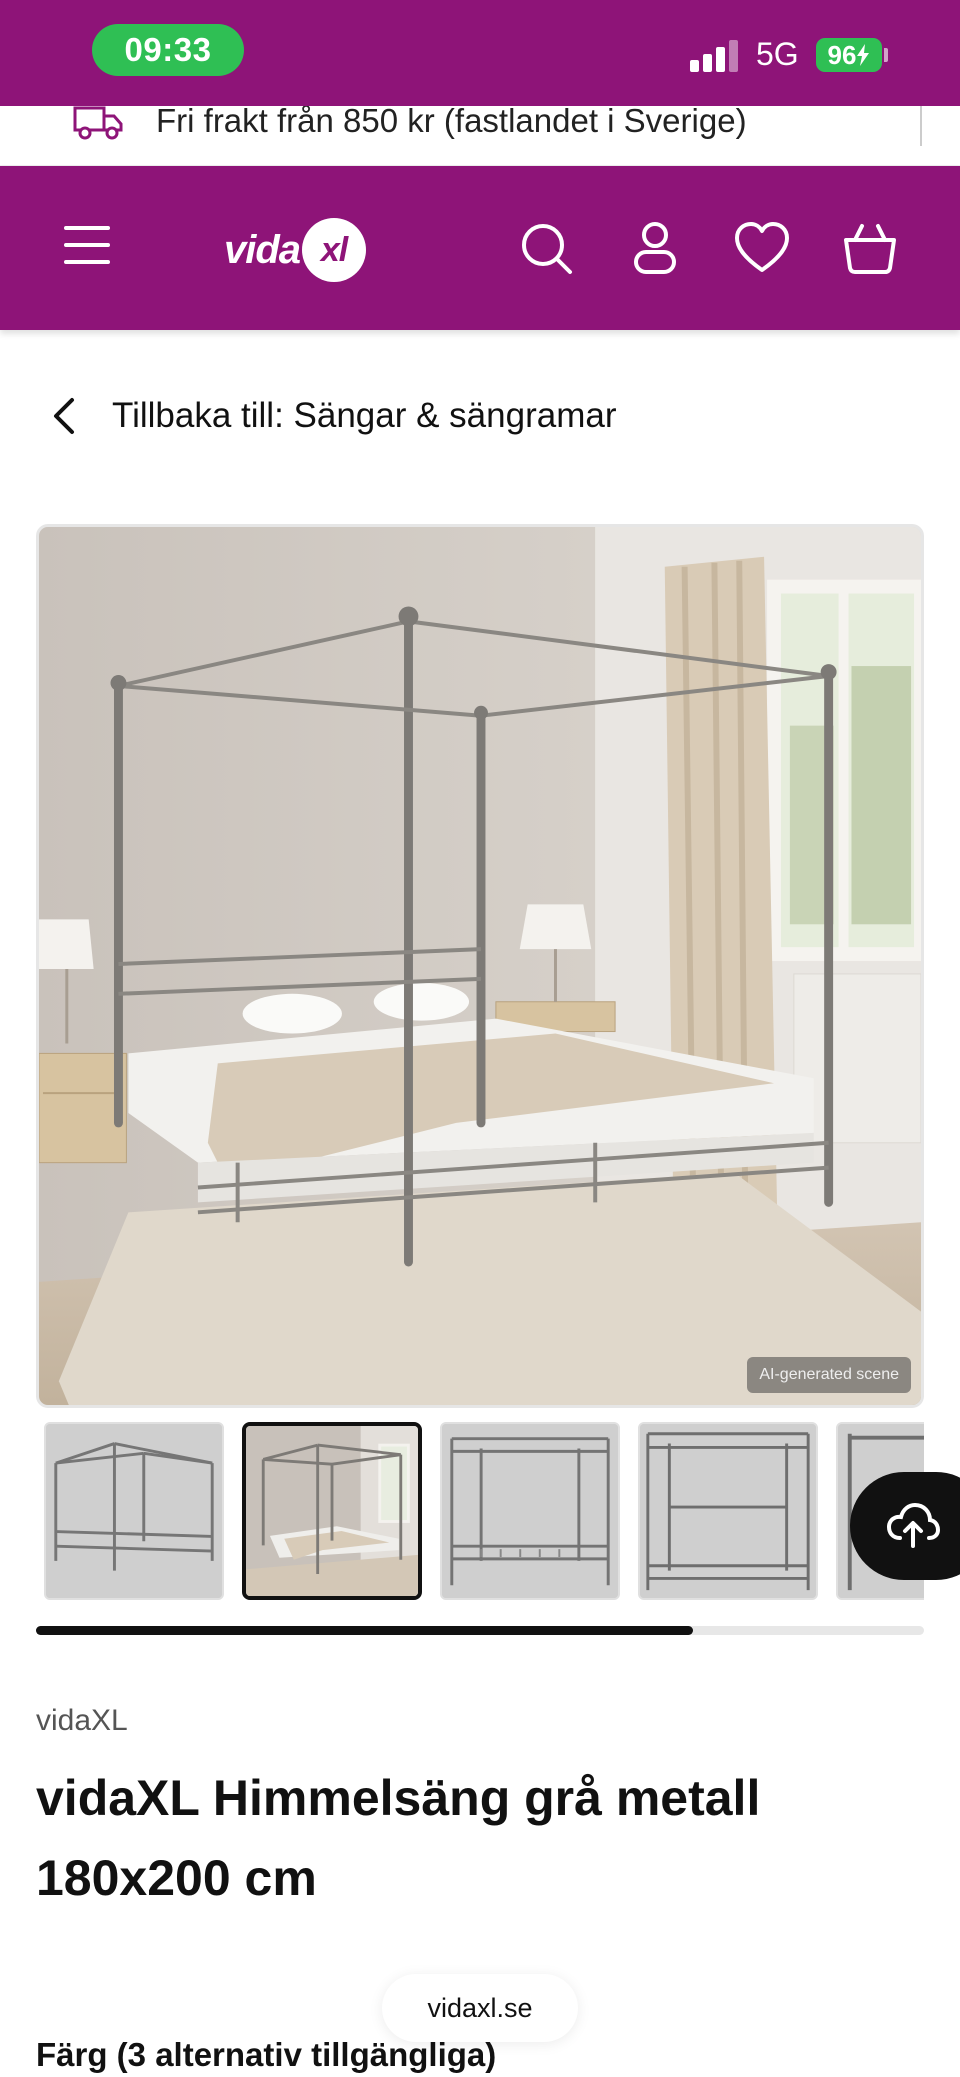 The width and height of the screenshot is (960, 2077). What do you see at coordinates (913, 1525) in the screenshot?
I see `cloud-upload-icon` at bounding box center [913, 1525].